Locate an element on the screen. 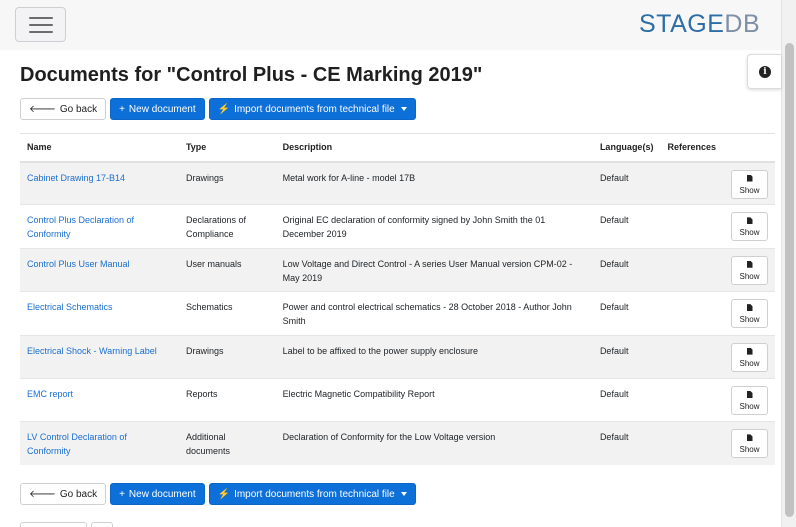 This screenshot has width=796, height=527. go-back-button-bottom: 🡐 Go back is located at coordinates (63, 494).